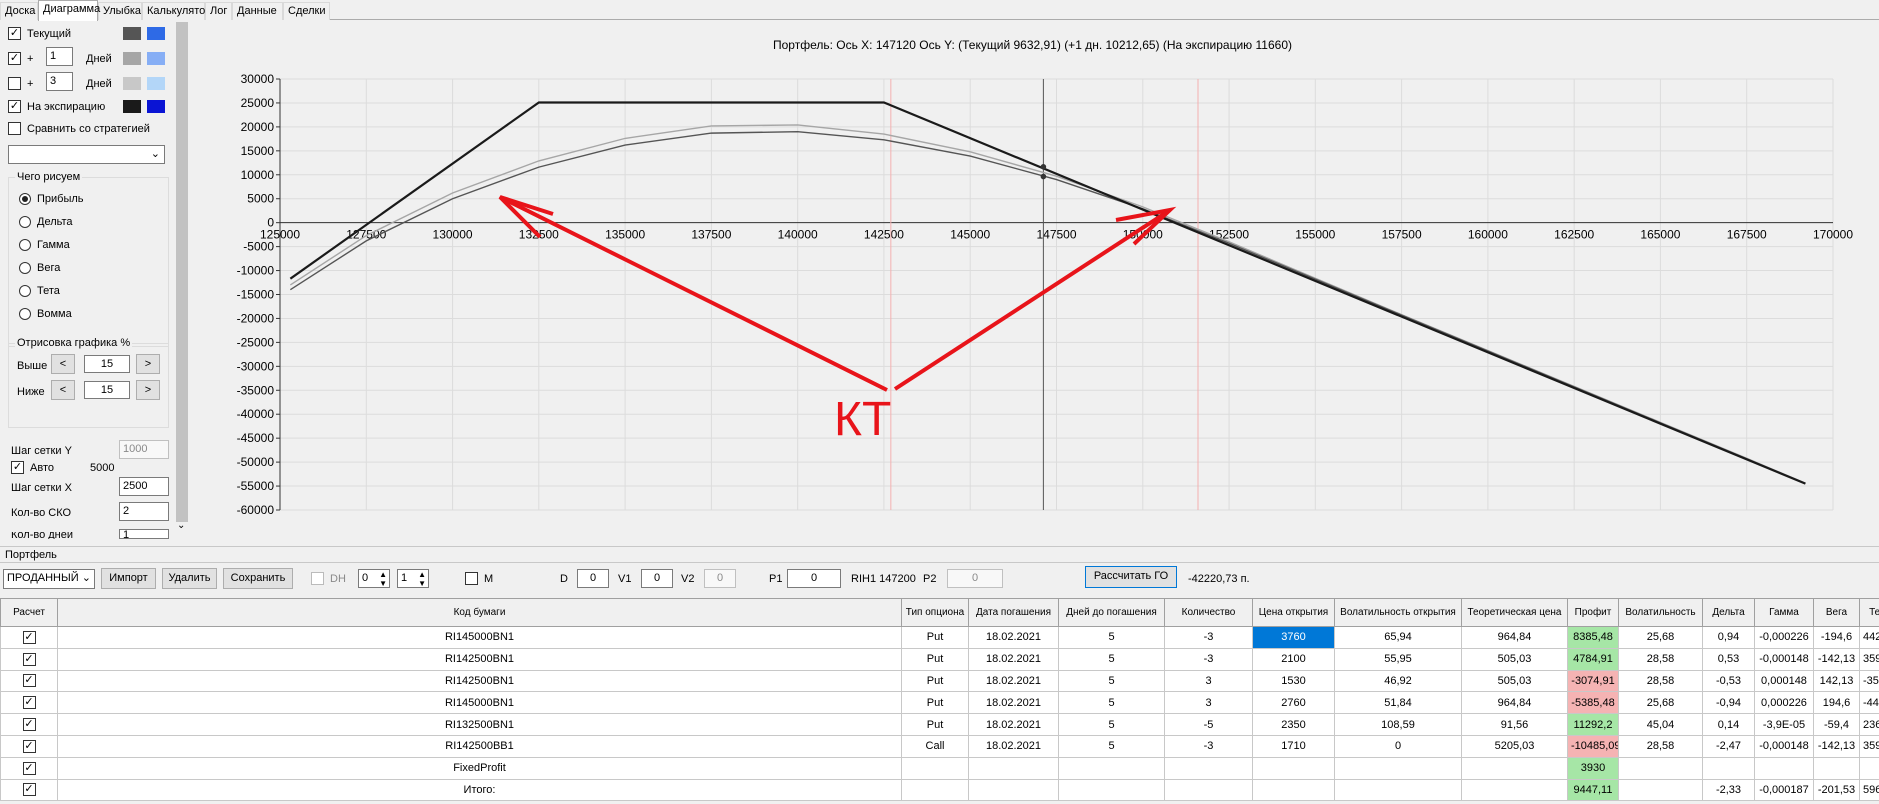  Describe the element at coordinates (256, 462) in the screenshot. I see `y-tick-label: -50000` at that location.